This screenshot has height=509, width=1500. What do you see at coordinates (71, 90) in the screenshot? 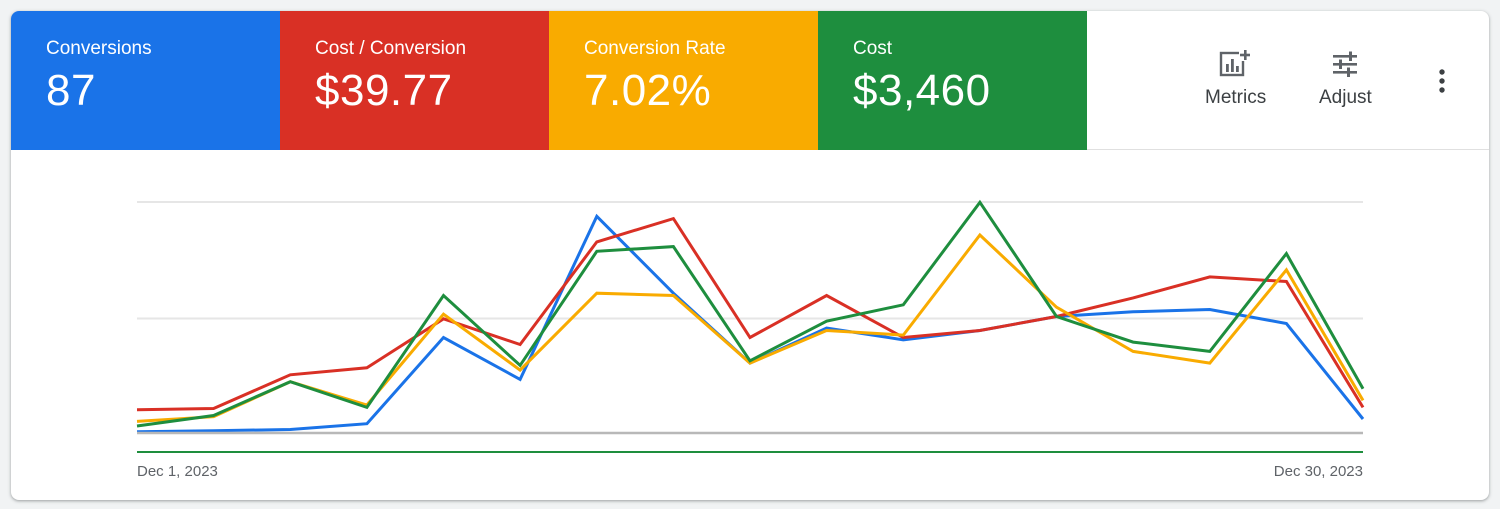
I see `scorecard-value: 87` at bounding box center [71, 90].